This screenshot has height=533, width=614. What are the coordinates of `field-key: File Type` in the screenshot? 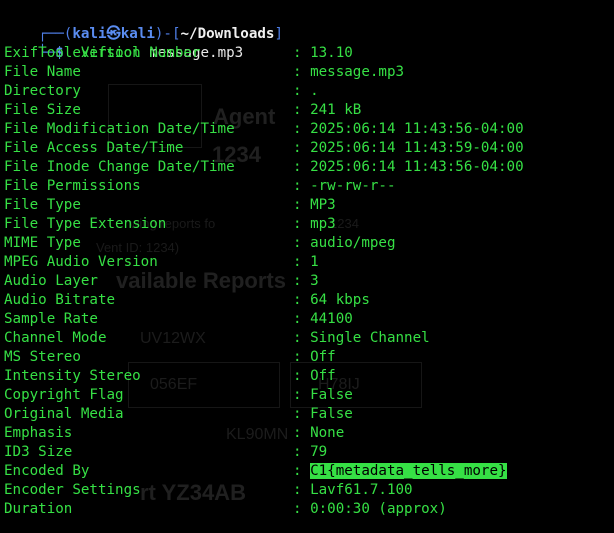 It's located at (42, 205).